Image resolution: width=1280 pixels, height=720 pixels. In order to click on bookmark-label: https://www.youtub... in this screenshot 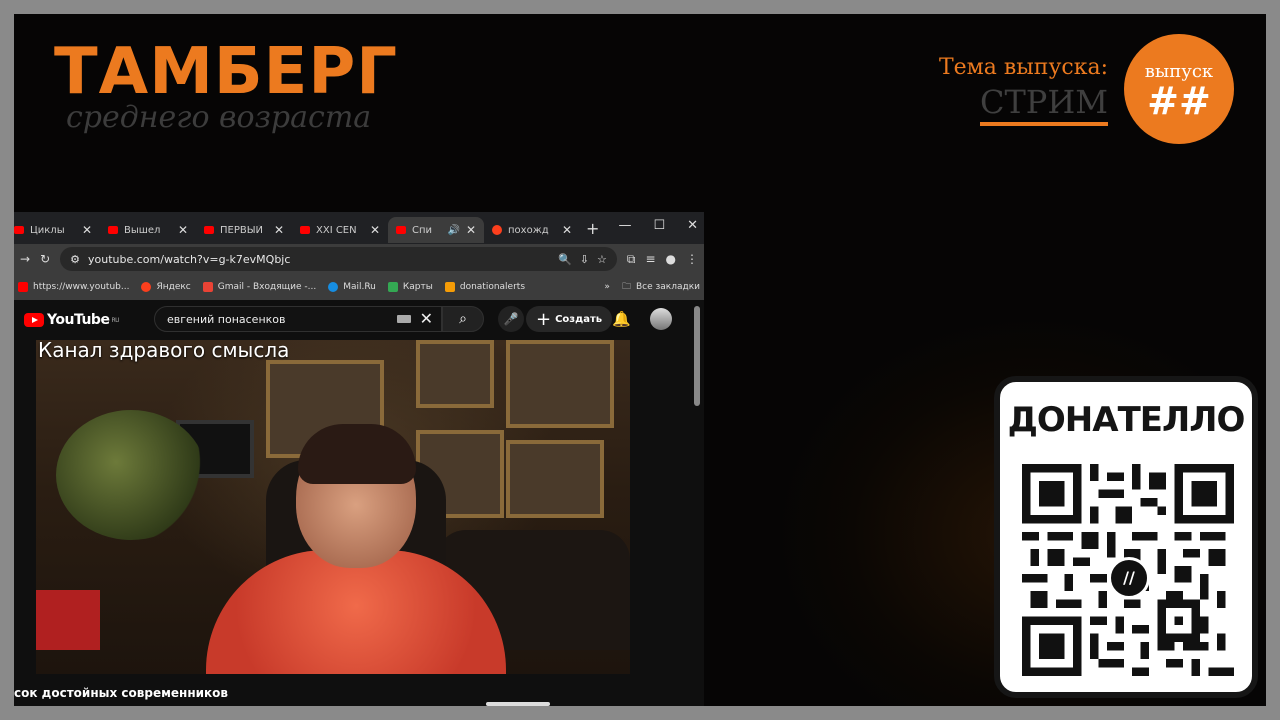, I will do `click(81, 287)`.